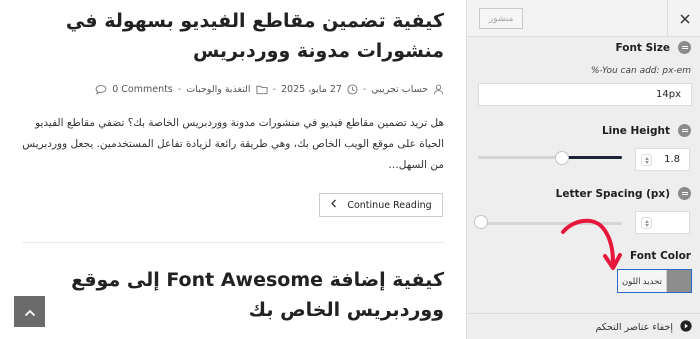 This screenshot has height=339, width=700. I want to click on post-author: حساب تجريبي, so click(399, 89).